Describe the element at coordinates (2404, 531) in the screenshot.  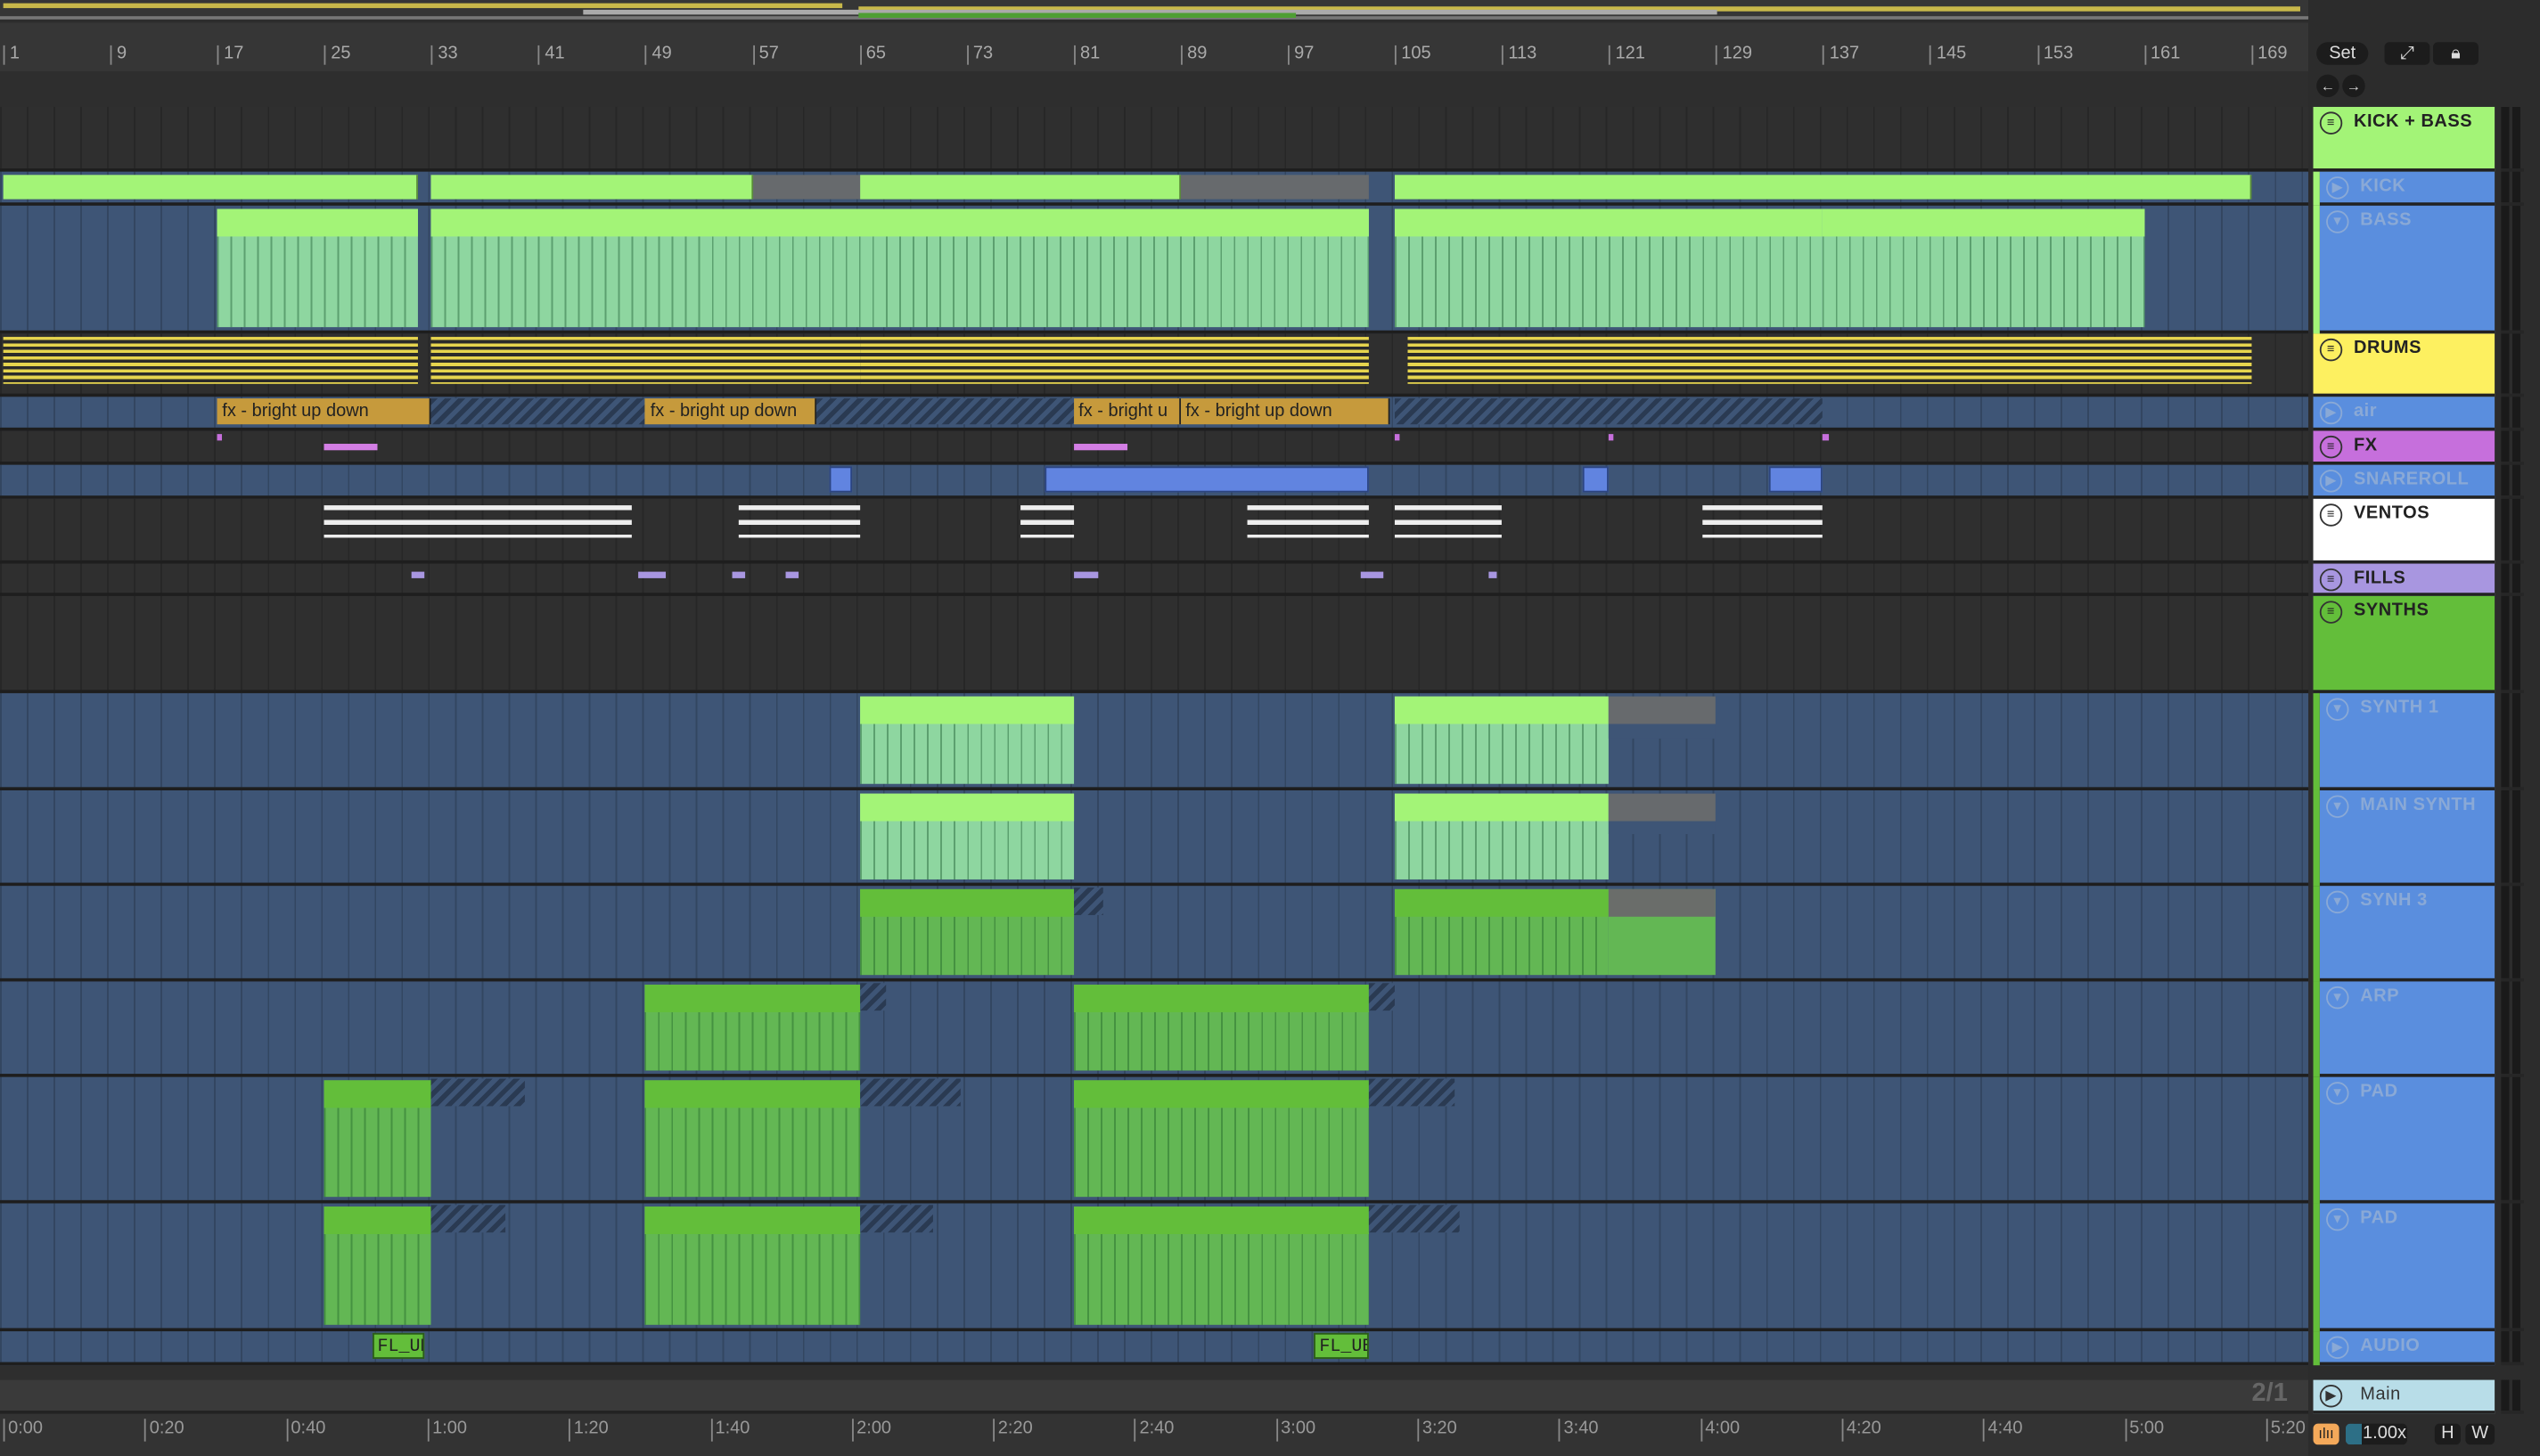
I see `track-header-ventos: ≡ VENTOS` at that location.